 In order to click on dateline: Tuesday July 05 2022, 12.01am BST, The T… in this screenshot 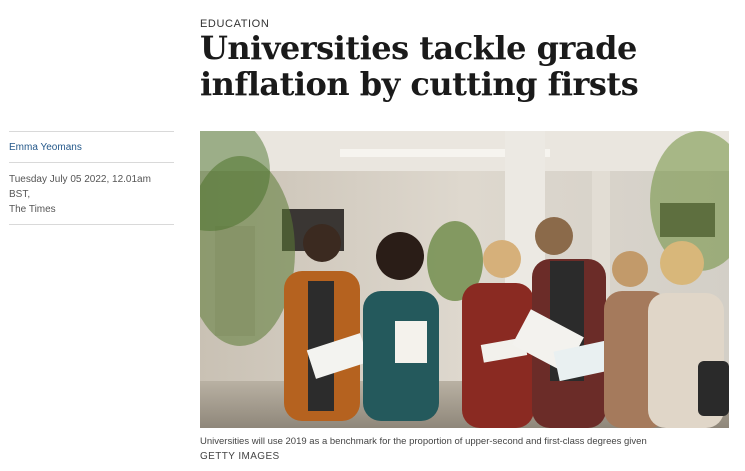, I will do `click(91, 193)`.